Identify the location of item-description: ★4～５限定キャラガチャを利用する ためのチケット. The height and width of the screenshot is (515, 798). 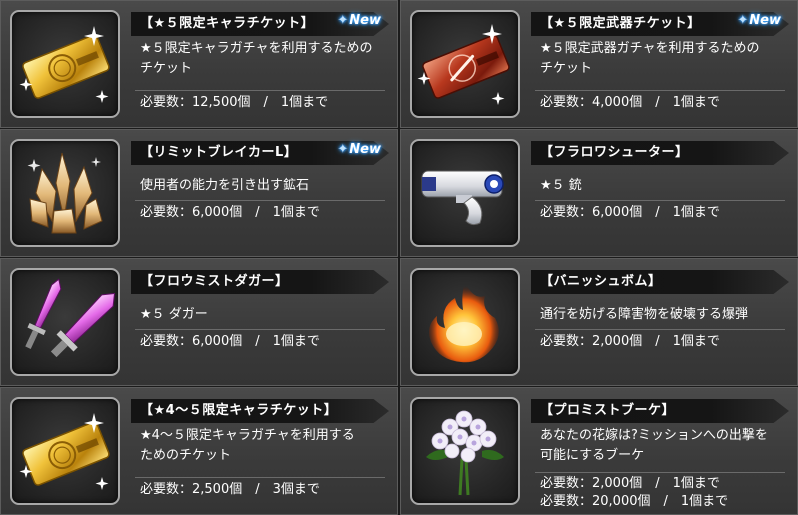
(247, 445).